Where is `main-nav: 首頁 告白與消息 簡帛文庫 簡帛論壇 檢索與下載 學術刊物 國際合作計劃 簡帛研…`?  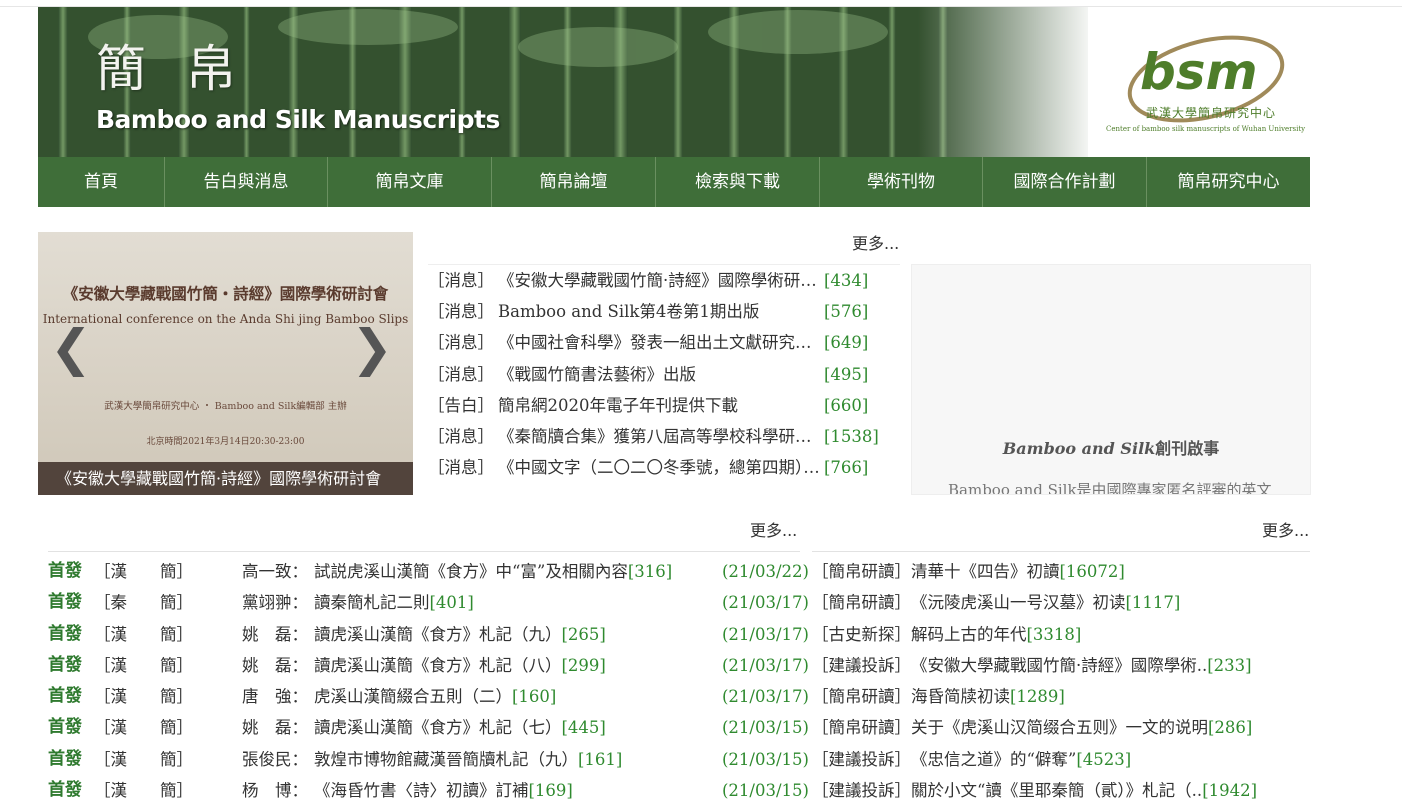 main-nav: 首頁 告白與消息 簡帛文庫 簡帛論壇 檢索與下載 學術刊物 國際合作計劃 簡帛研… is located at coordinates (674, 182).